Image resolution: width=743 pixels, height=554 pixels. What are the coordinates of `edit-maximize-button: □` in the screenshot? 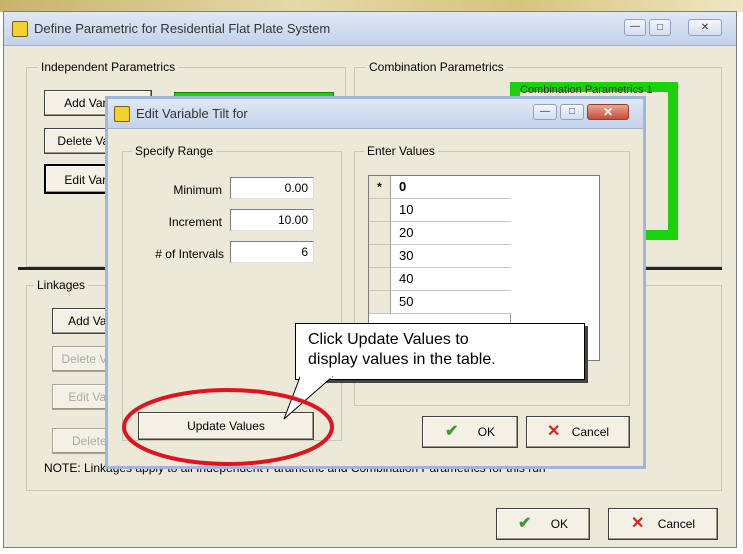 It's located at (572, 112).